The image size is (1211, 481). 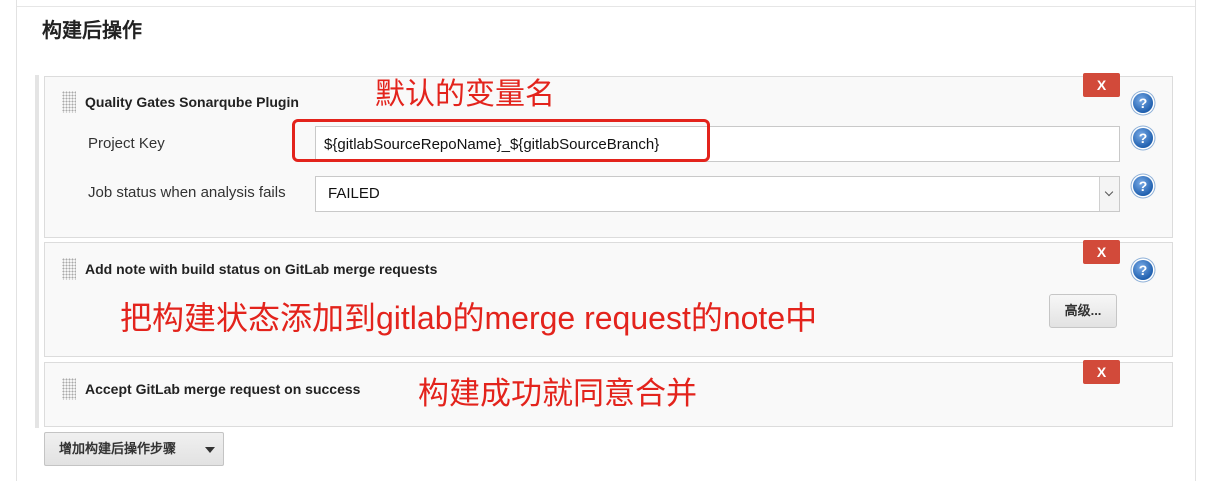 I want to click on dropdown-button, so click(x=1109, y=194).